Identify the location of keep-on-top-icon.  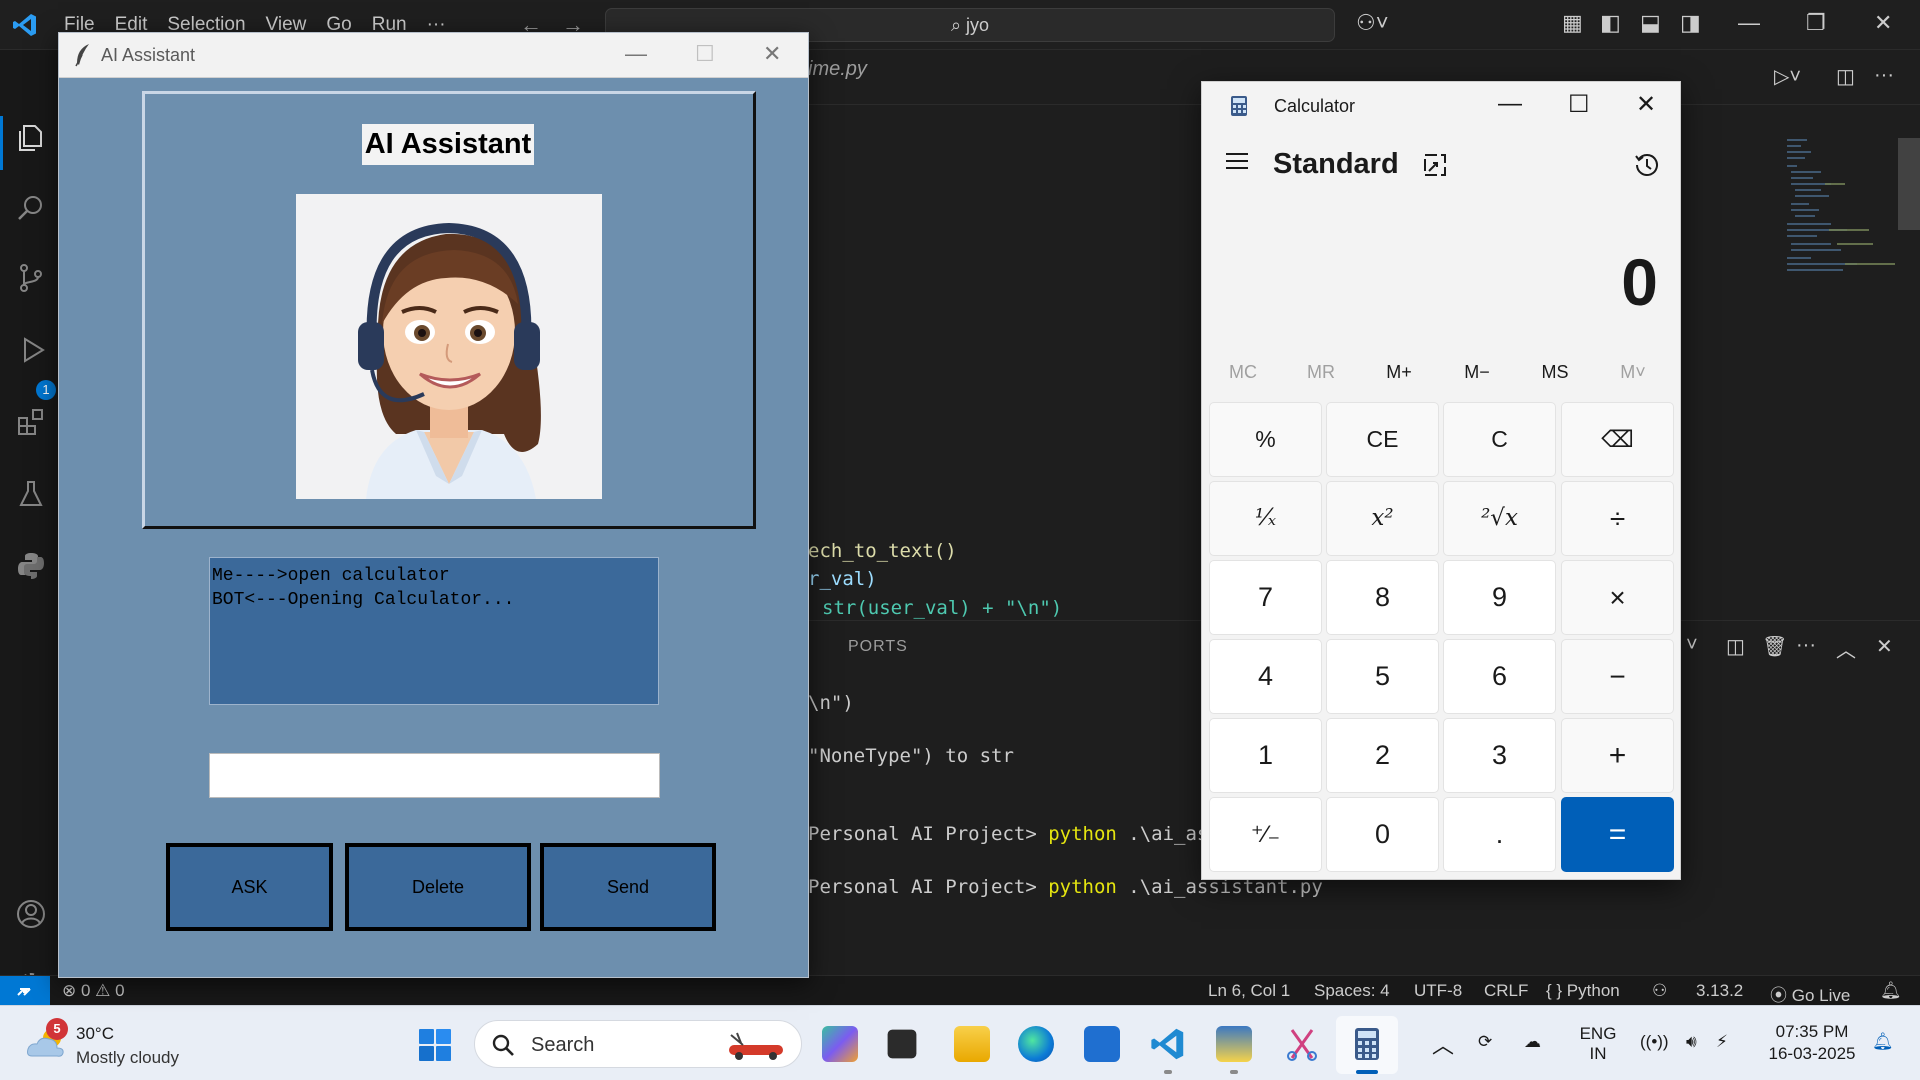
(1435, 165).